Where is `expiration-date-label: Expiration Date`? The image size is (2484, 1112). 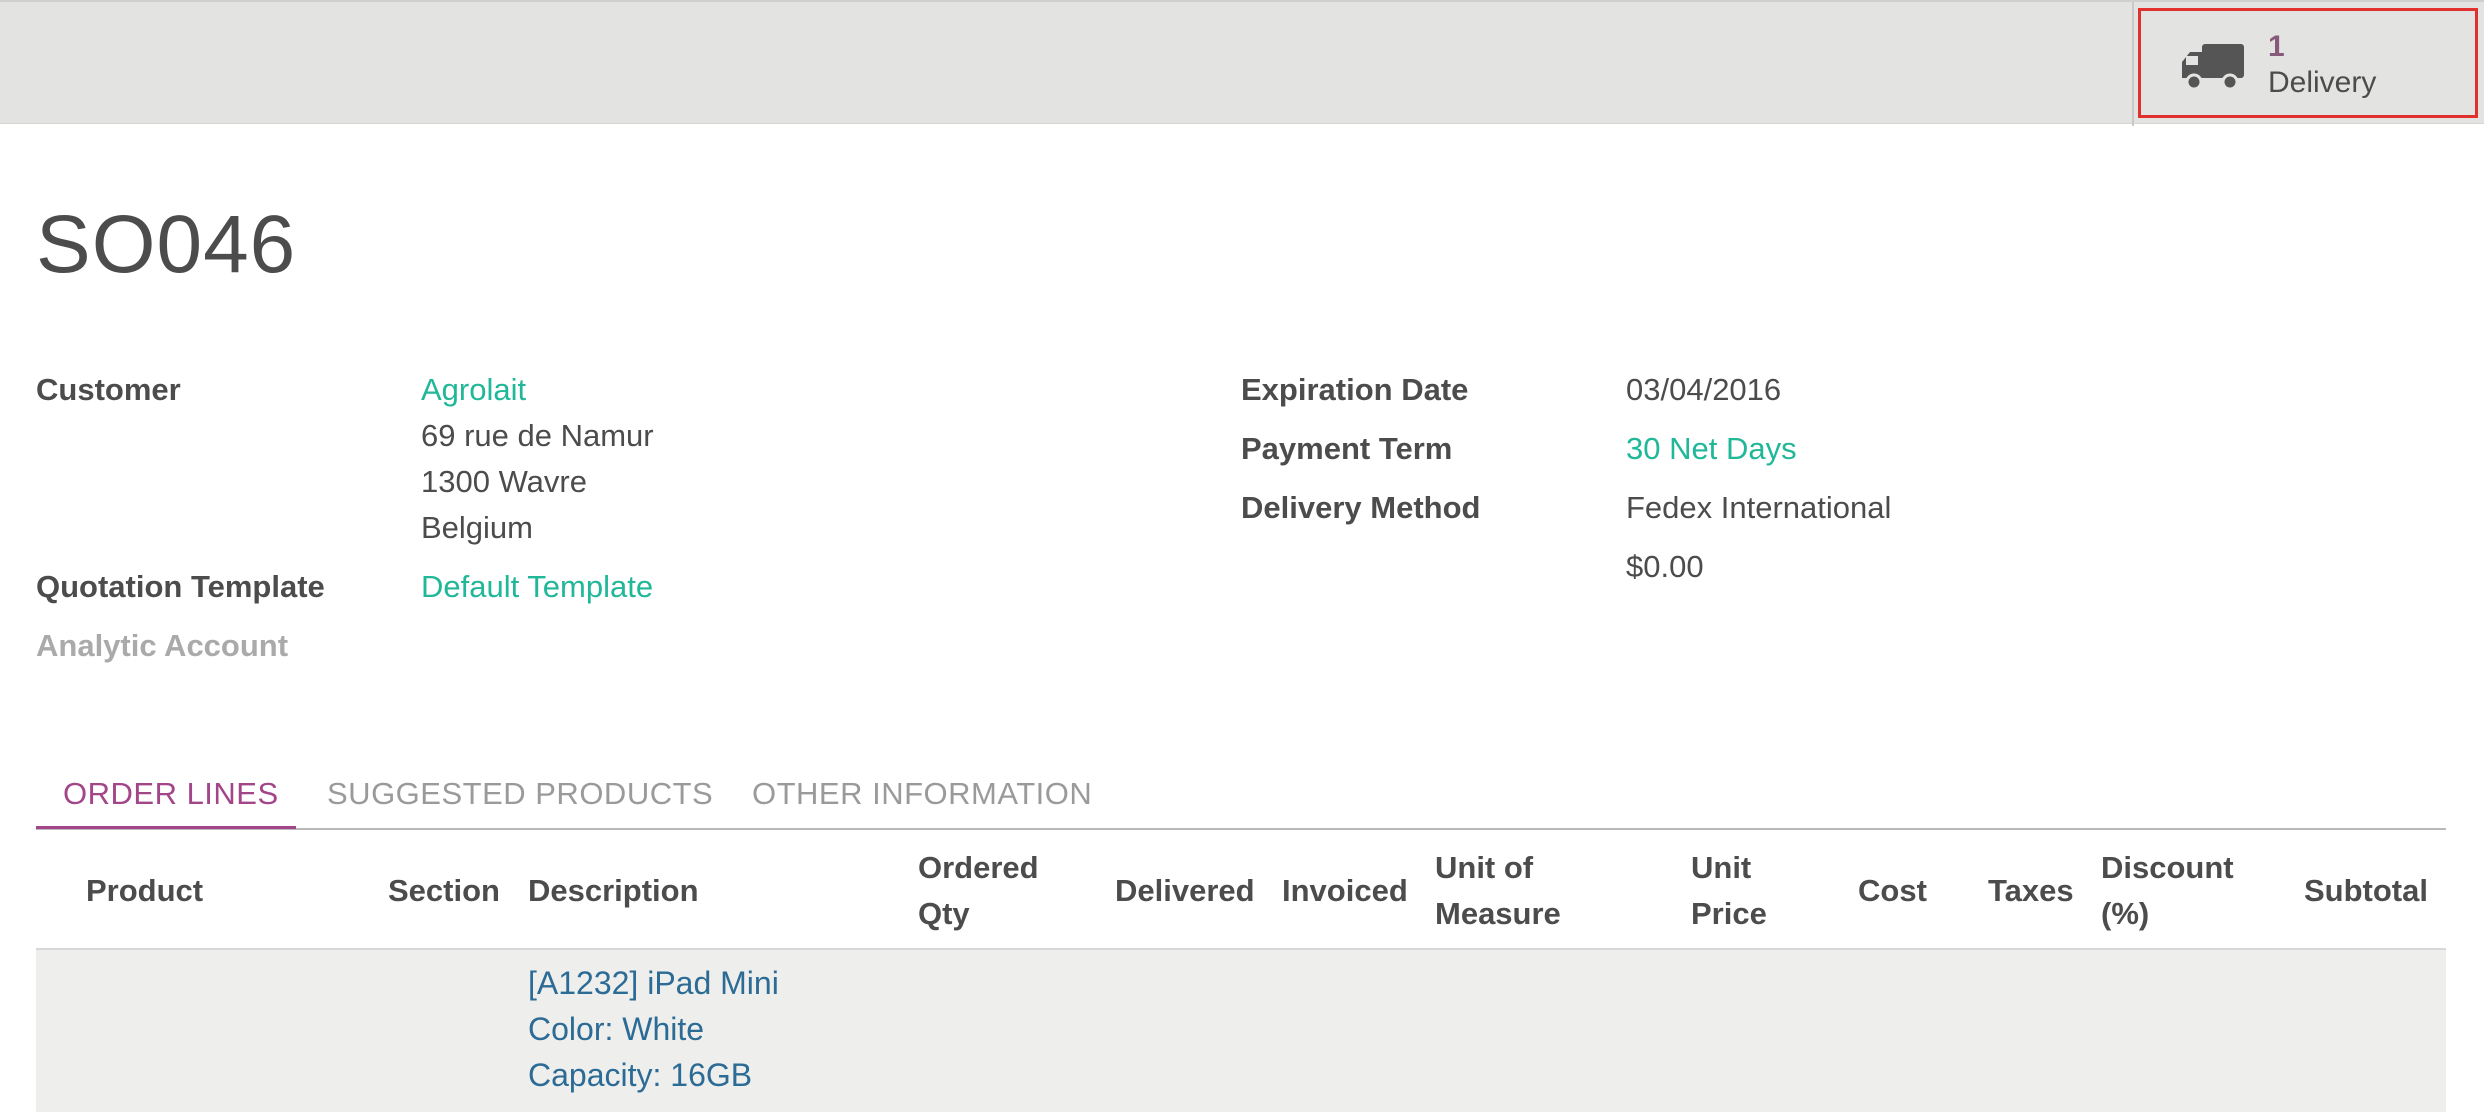 expiration-date-label: Expiration Date is located at coordinates (1355, 389).